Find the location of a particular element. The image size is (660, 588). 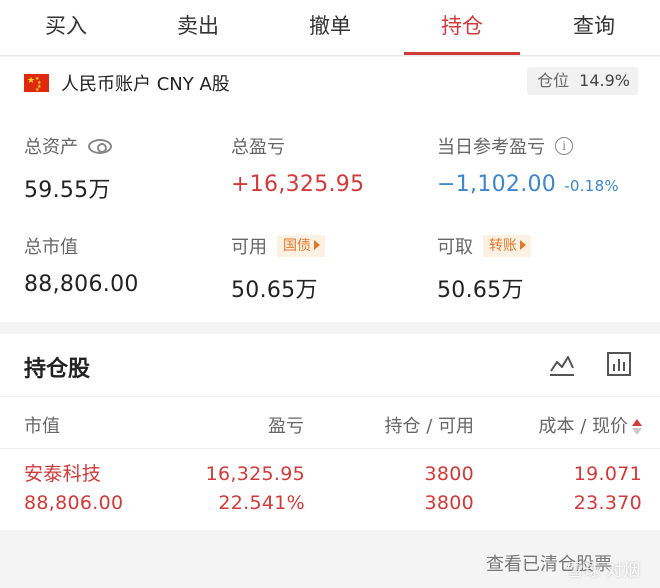

tab-query: 查询 is located at coordinates (594, 27).